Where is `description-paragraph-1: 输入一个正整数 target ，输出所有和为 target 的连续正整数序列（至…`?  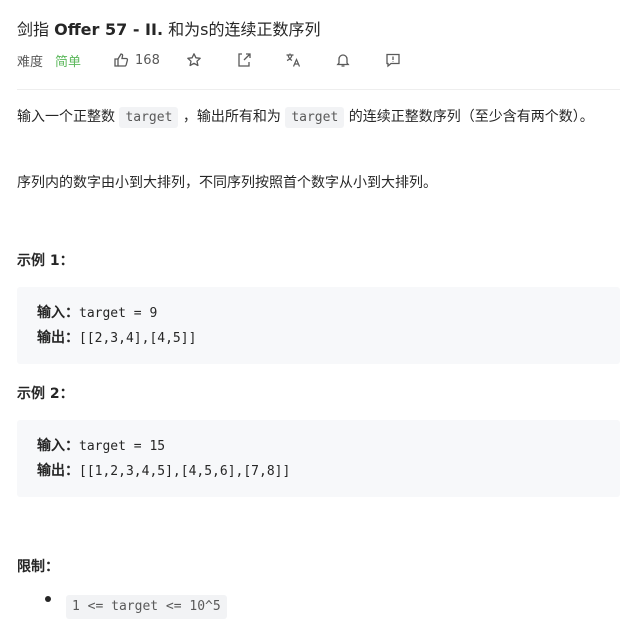
description-paragraph-1: 输入一个正整数 target ，输出所有和为 target 的连续正整数序列（至… is located at coordinates (318, 117).